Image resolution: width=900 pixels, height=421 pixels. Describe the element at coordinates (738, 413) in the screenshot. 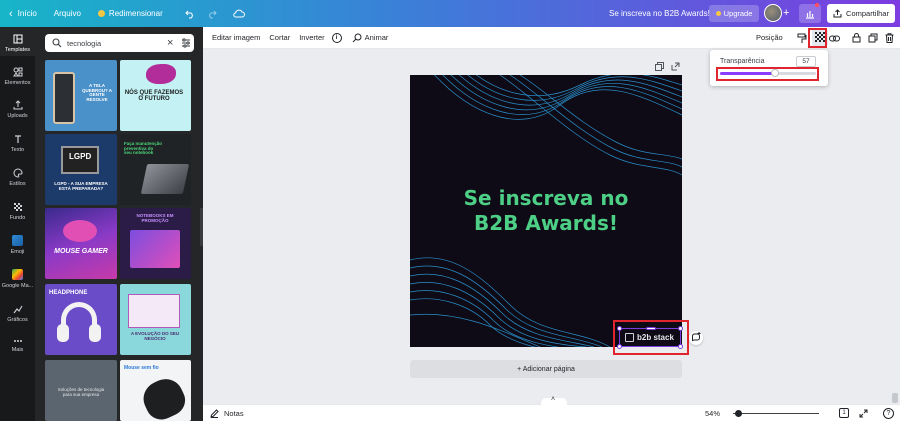

I see `zoom-slider-knob` at that location.